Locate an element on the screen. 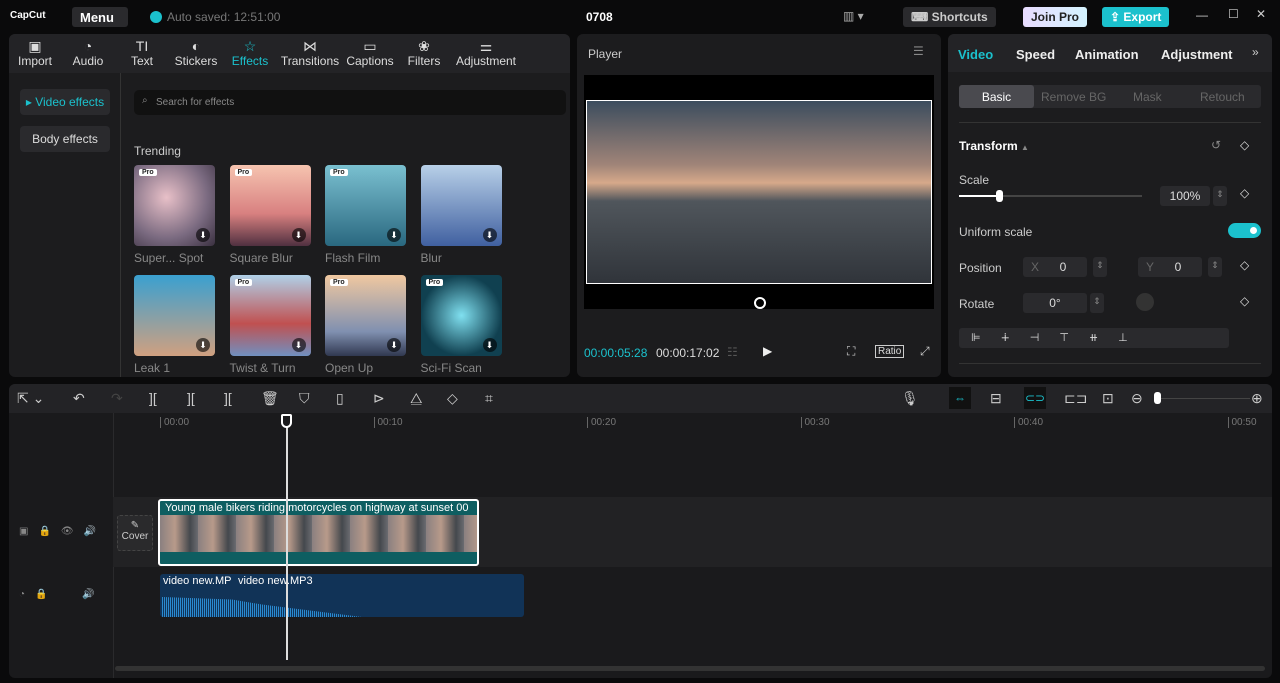 The height and width of the screenshot is (683, 1280). rotate-handle-icon is located at coordinates (760, 303).